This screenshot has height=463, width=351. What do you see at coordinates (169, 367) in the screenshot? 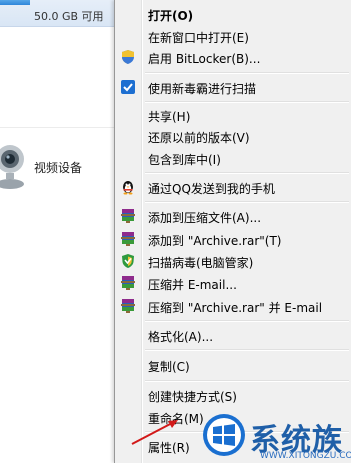
I see `menu-item-label: 复制(C)` at bounding box center [169, 367].